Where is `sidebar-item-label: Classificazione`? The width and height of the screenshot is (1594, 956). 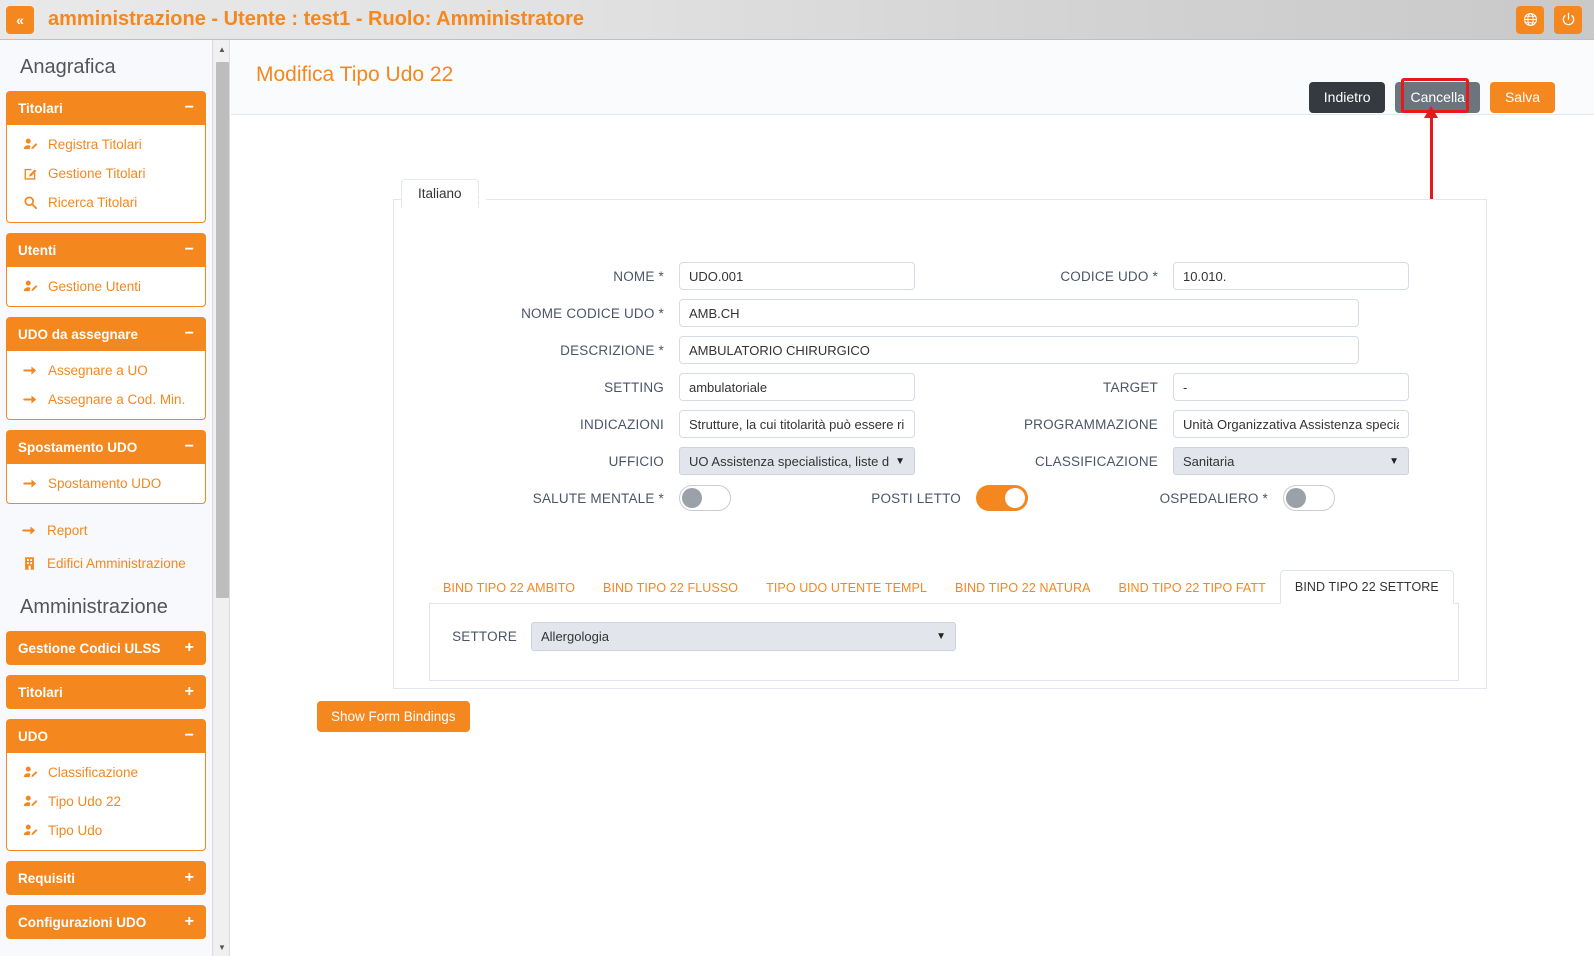 sidebar-item-label: Classificazione is located at coordinates (93, 772).